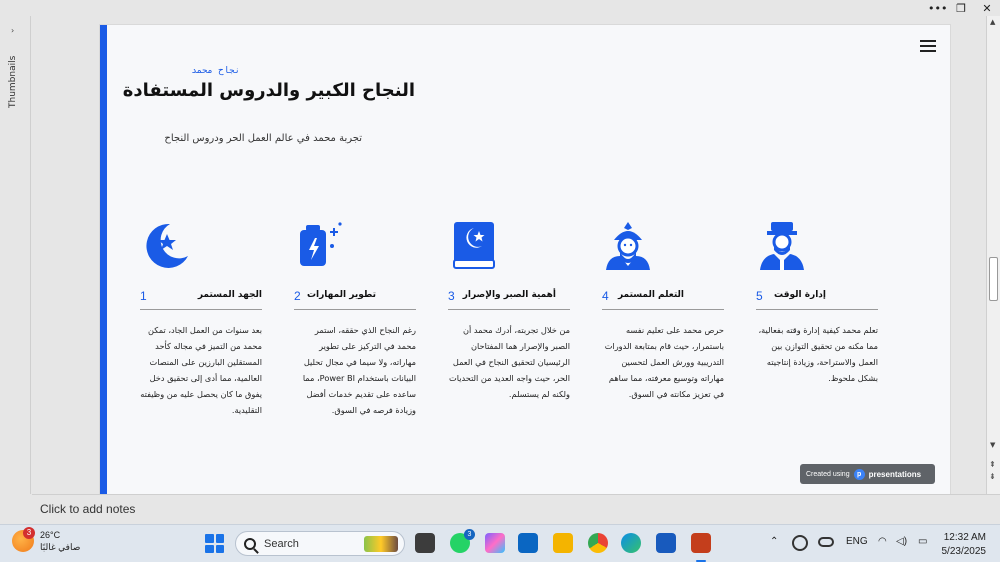 Image resolution: width=1000 pixels, height=562 pixels. I want to click on card-number: 1, so click(143, 296).